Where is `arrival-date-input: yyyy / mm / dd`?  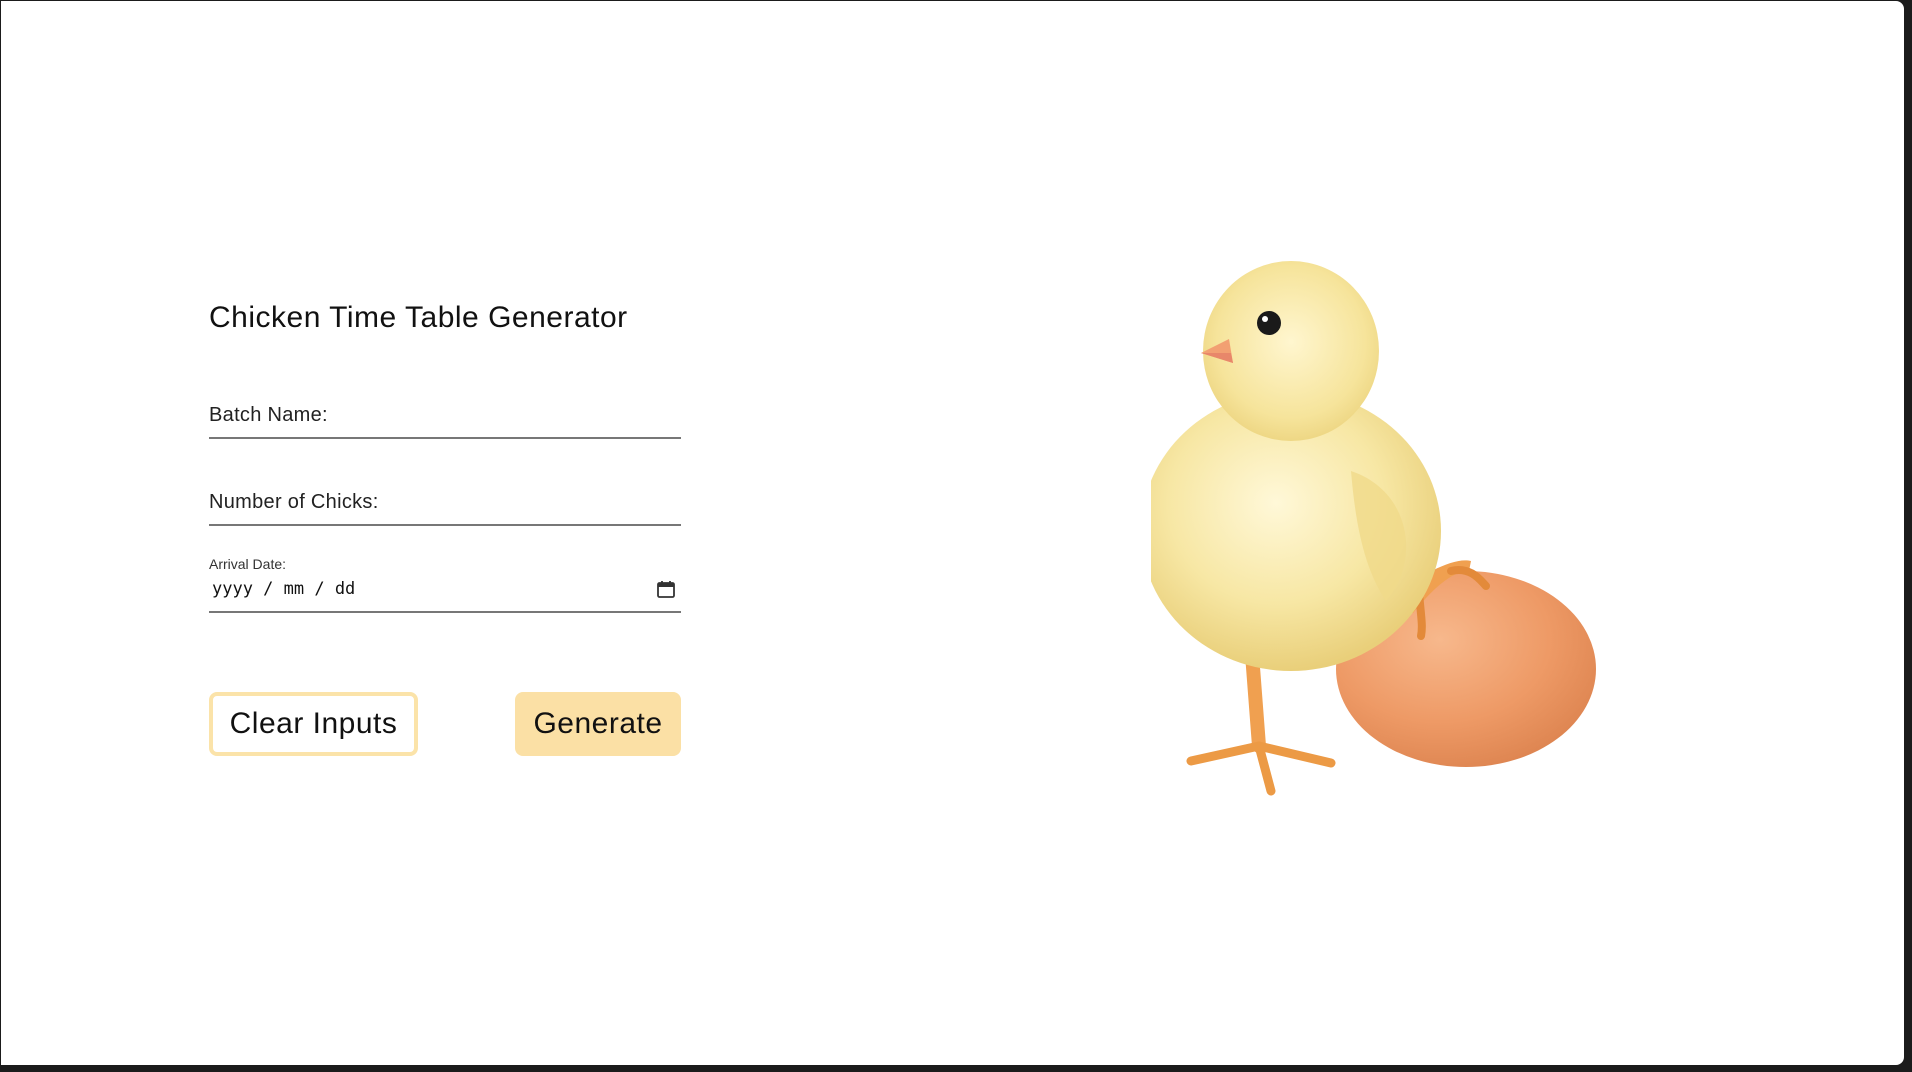
arrival-date-input: yyyy / mm / dd is located at coordinates (283, 589).